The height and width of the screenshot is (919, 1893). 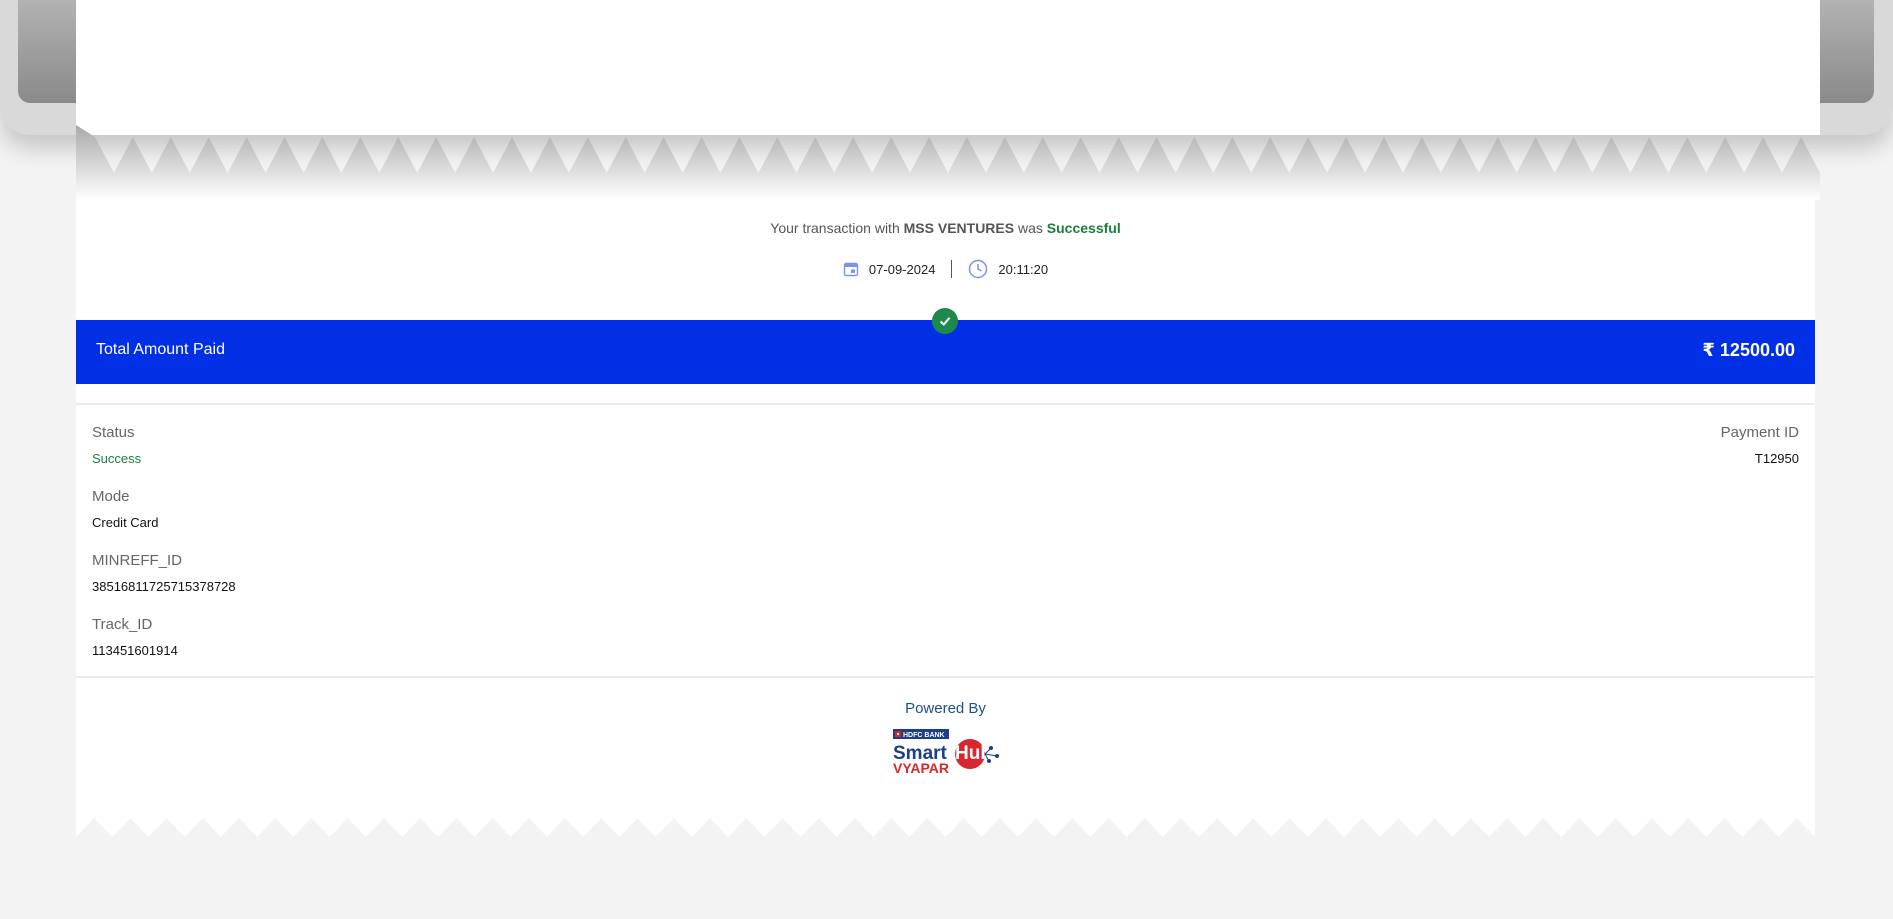 I want to click on merchant-name: MSS VENTURES, so click(x=959, y=228).